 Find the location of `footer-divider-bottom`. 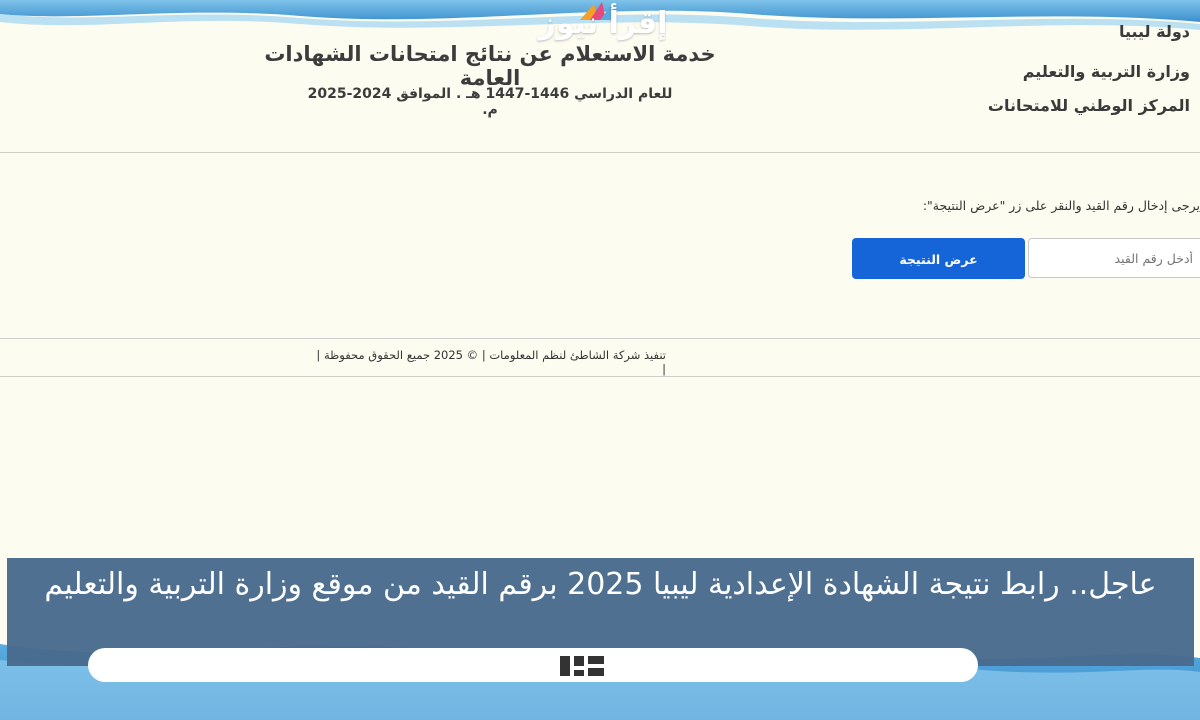

footer-divider-bottom is located at coordinates (600, 376).